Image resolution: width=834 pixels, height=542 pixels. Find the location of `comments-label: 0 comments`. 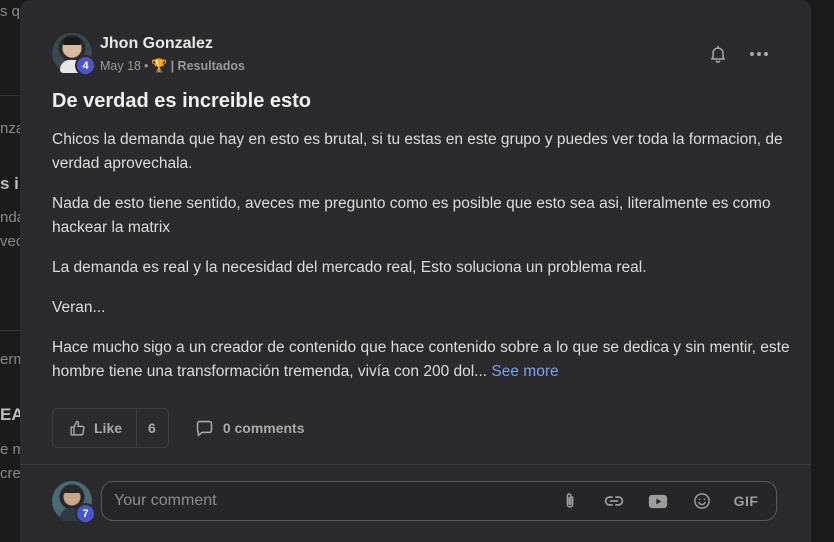

comments-label: 0 comments is located at coordinates (263, 428).